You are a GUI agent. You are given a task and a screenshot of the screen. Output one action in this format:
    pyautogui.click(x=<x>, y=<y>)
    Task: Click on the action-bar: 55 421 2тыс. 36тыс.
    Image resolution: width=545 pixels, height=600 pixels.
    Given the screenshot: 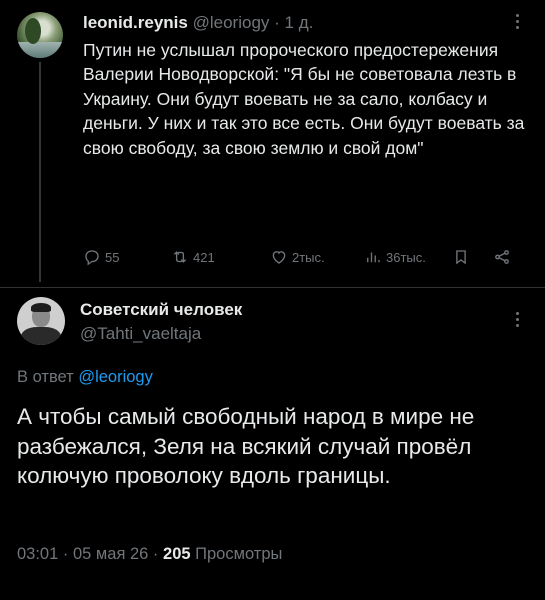 What is the action you would take?
    pyautogui.click(x=303, y=257)
    